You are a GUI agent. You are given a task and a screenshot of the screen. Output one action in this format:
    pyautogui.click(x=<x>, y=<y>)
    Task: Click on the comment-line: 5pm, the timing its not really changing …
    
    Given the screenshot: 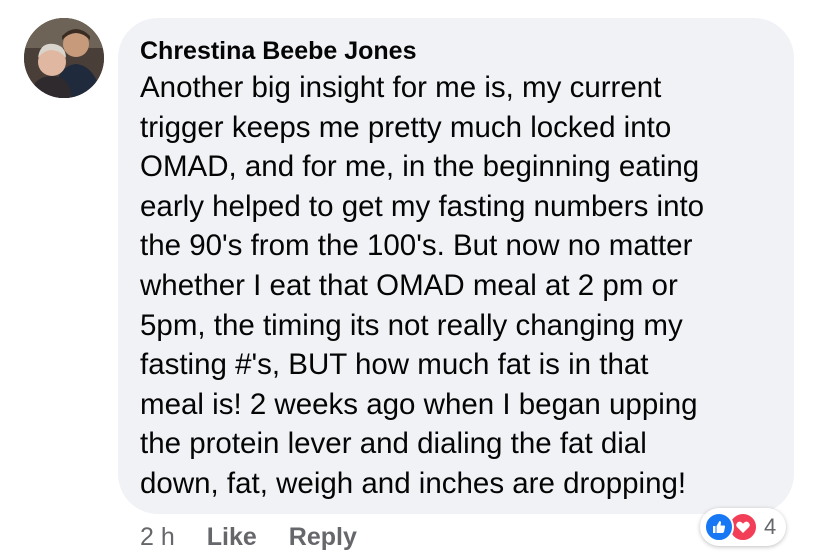 What is the action you would take?
    pyautogui.click(x=411, y=325)
    